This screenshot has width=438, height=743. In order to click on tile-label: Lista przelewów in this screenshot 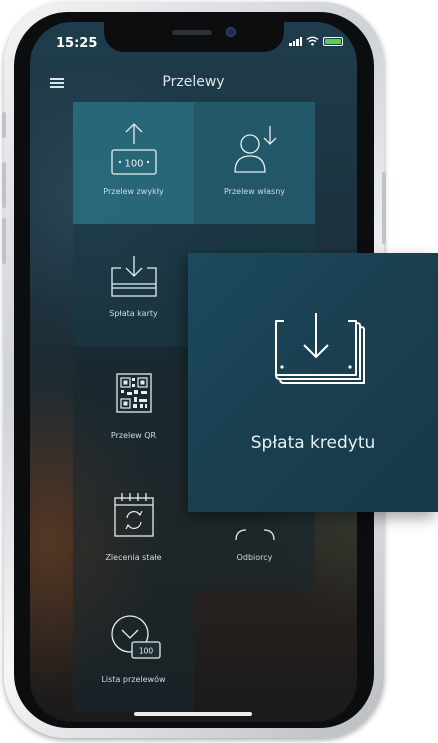, I will do `click(133, 679)`.